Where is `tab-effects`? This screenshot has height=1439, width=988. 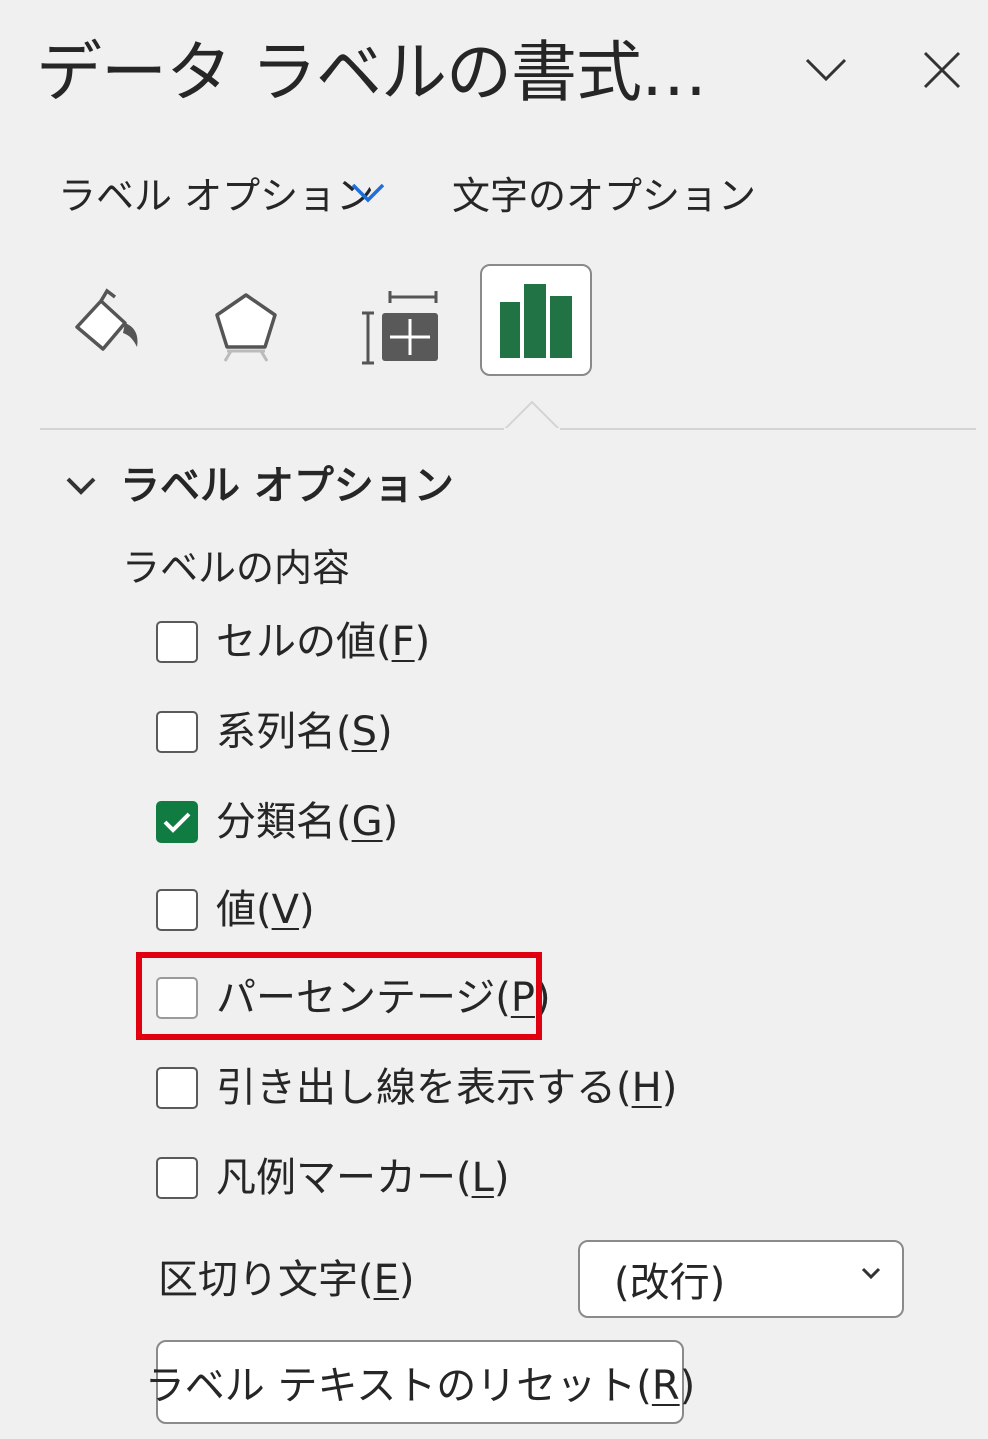 tab-effects is located at coordinates (246, 322).